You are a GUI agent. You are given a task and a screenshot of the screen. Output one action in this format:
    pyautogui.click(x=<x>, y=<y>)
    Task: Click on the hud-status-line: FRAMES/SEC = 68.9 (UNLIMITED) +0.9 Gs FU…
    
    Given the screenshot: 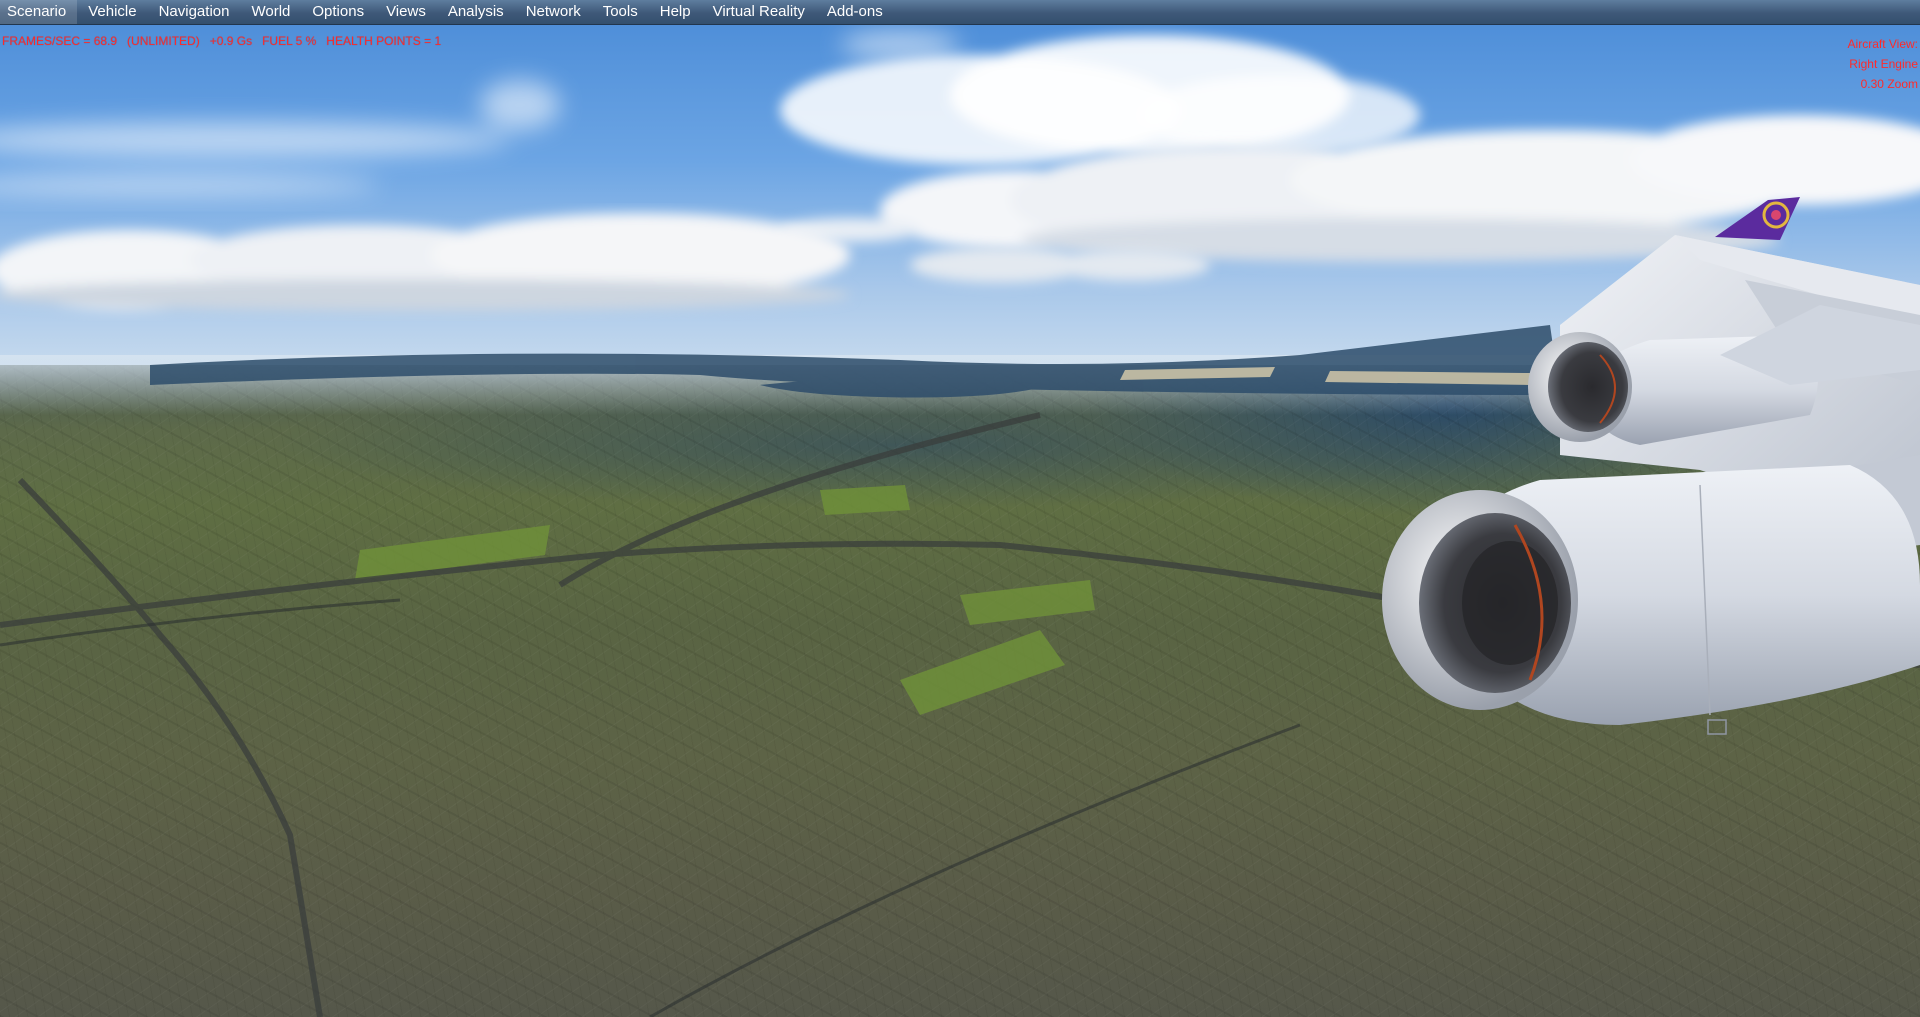 What is the action you would take?
    pyautogui.click(x=222, y=41)
    